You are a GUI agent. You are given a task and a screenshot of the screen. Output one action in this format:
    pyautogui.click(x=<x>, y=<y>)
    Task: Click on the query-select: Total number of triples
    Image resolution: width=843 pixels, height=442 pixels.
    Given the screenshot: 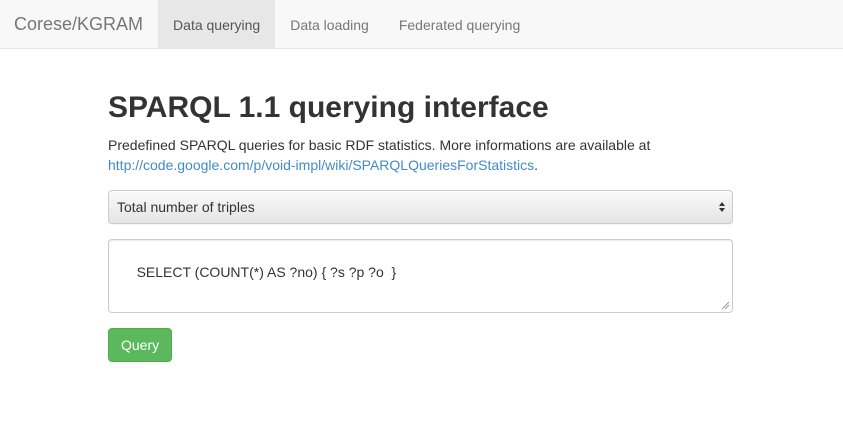 What is the action you would take?
    pyautogui.click(x=420, y=207)
    